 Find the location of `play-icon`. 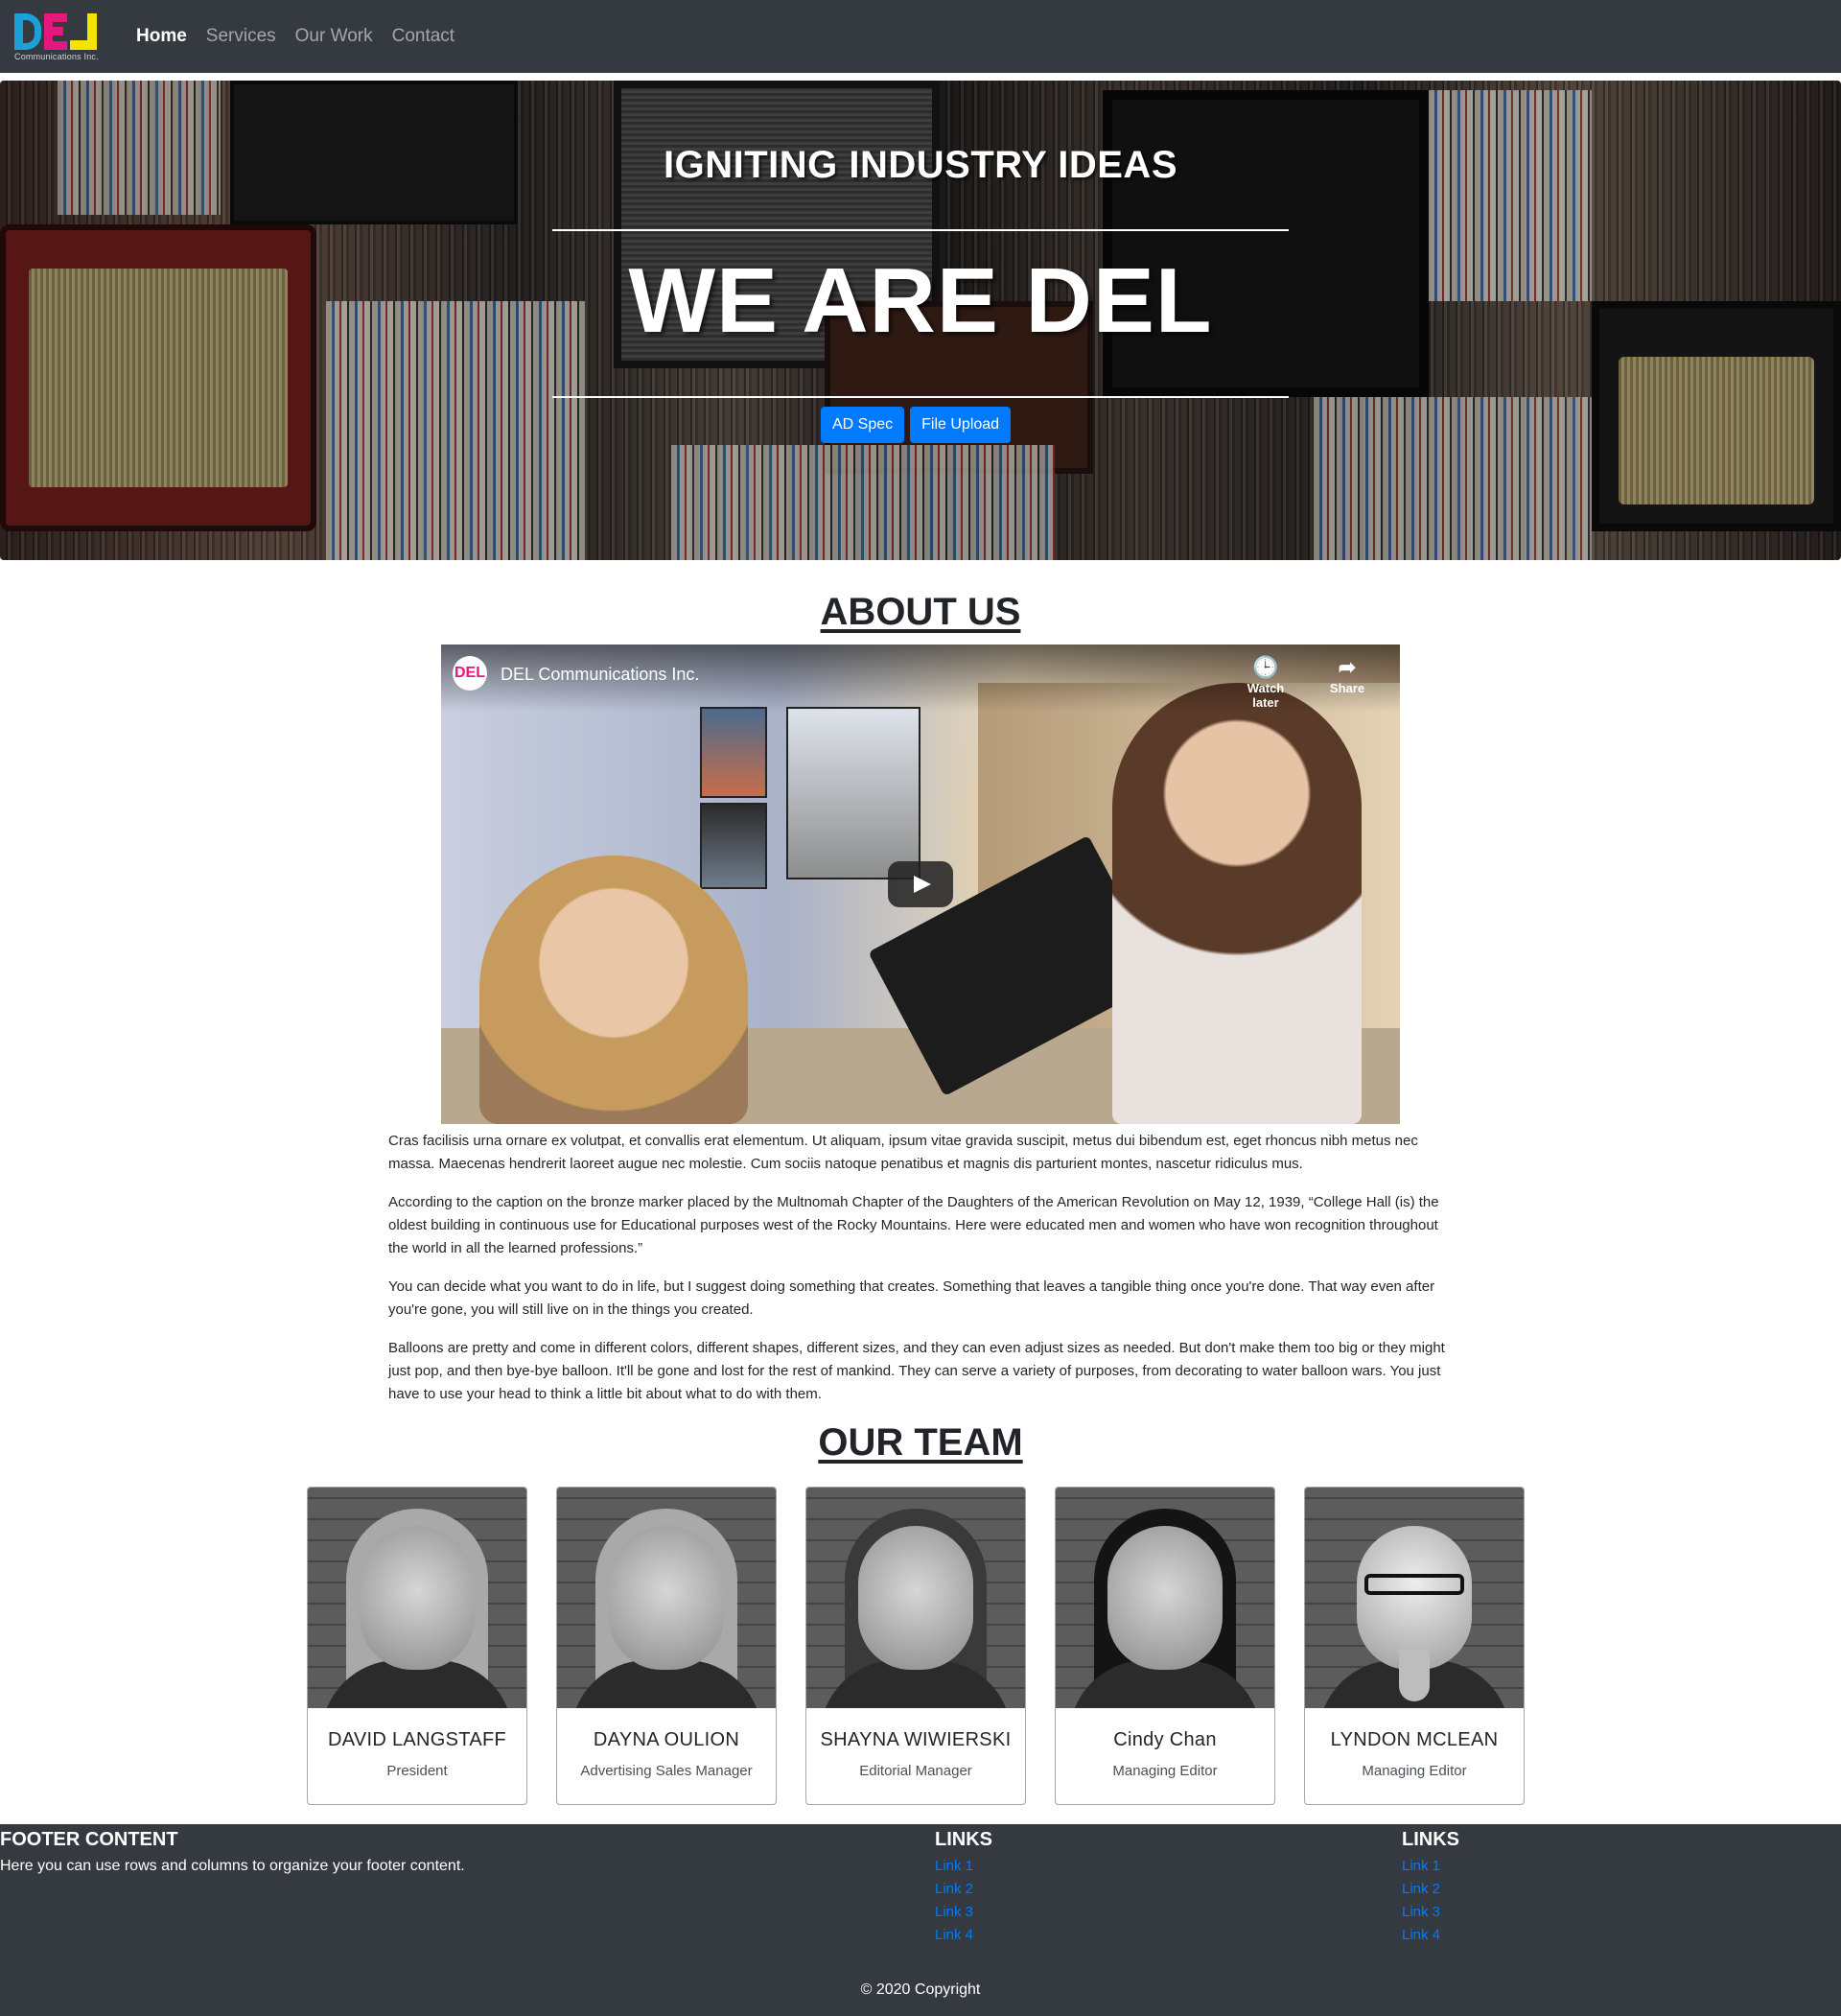

play-icon is located at coordinates (920, 884).